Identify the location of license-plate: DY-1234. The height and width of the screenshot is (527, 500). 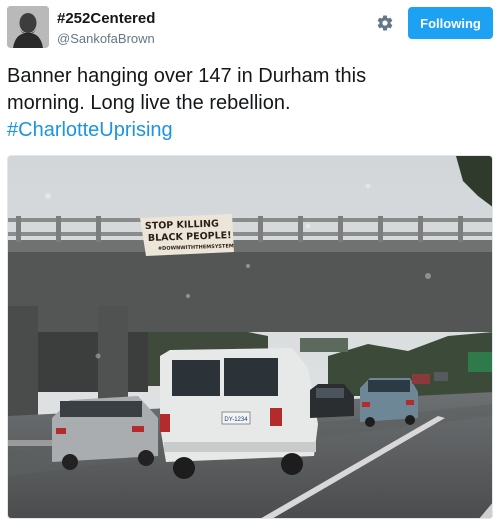
(236, 420).